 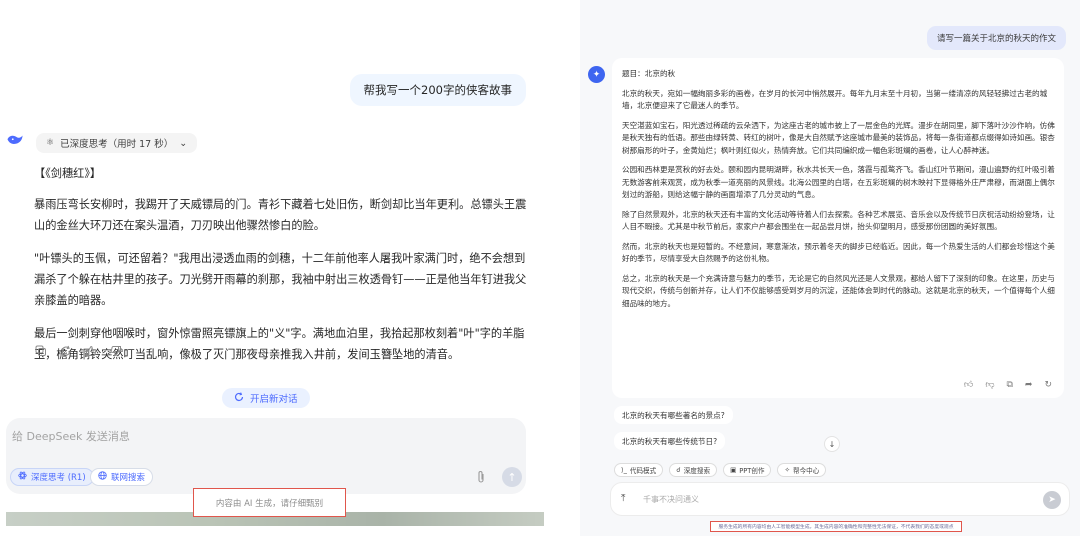 I want to click on user-message-bubble: 帮我写一个200字的侠客故事, so click(x=437, y=90).